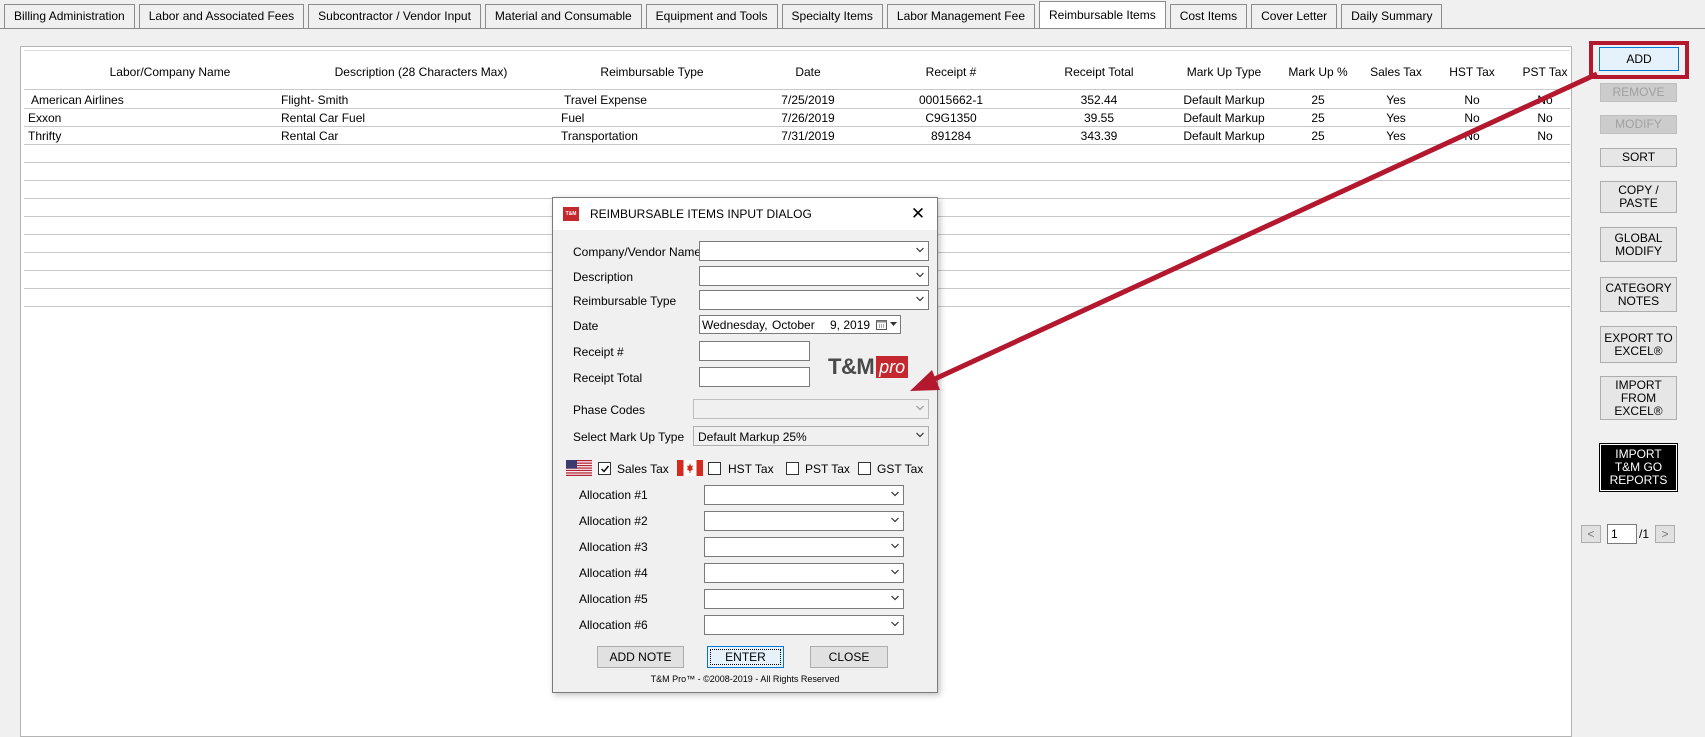  What do you see at coordinates (598, 352) in the screenshot?
I see `receipt-number-label: Receipt #` at bounding box center [598, 352].